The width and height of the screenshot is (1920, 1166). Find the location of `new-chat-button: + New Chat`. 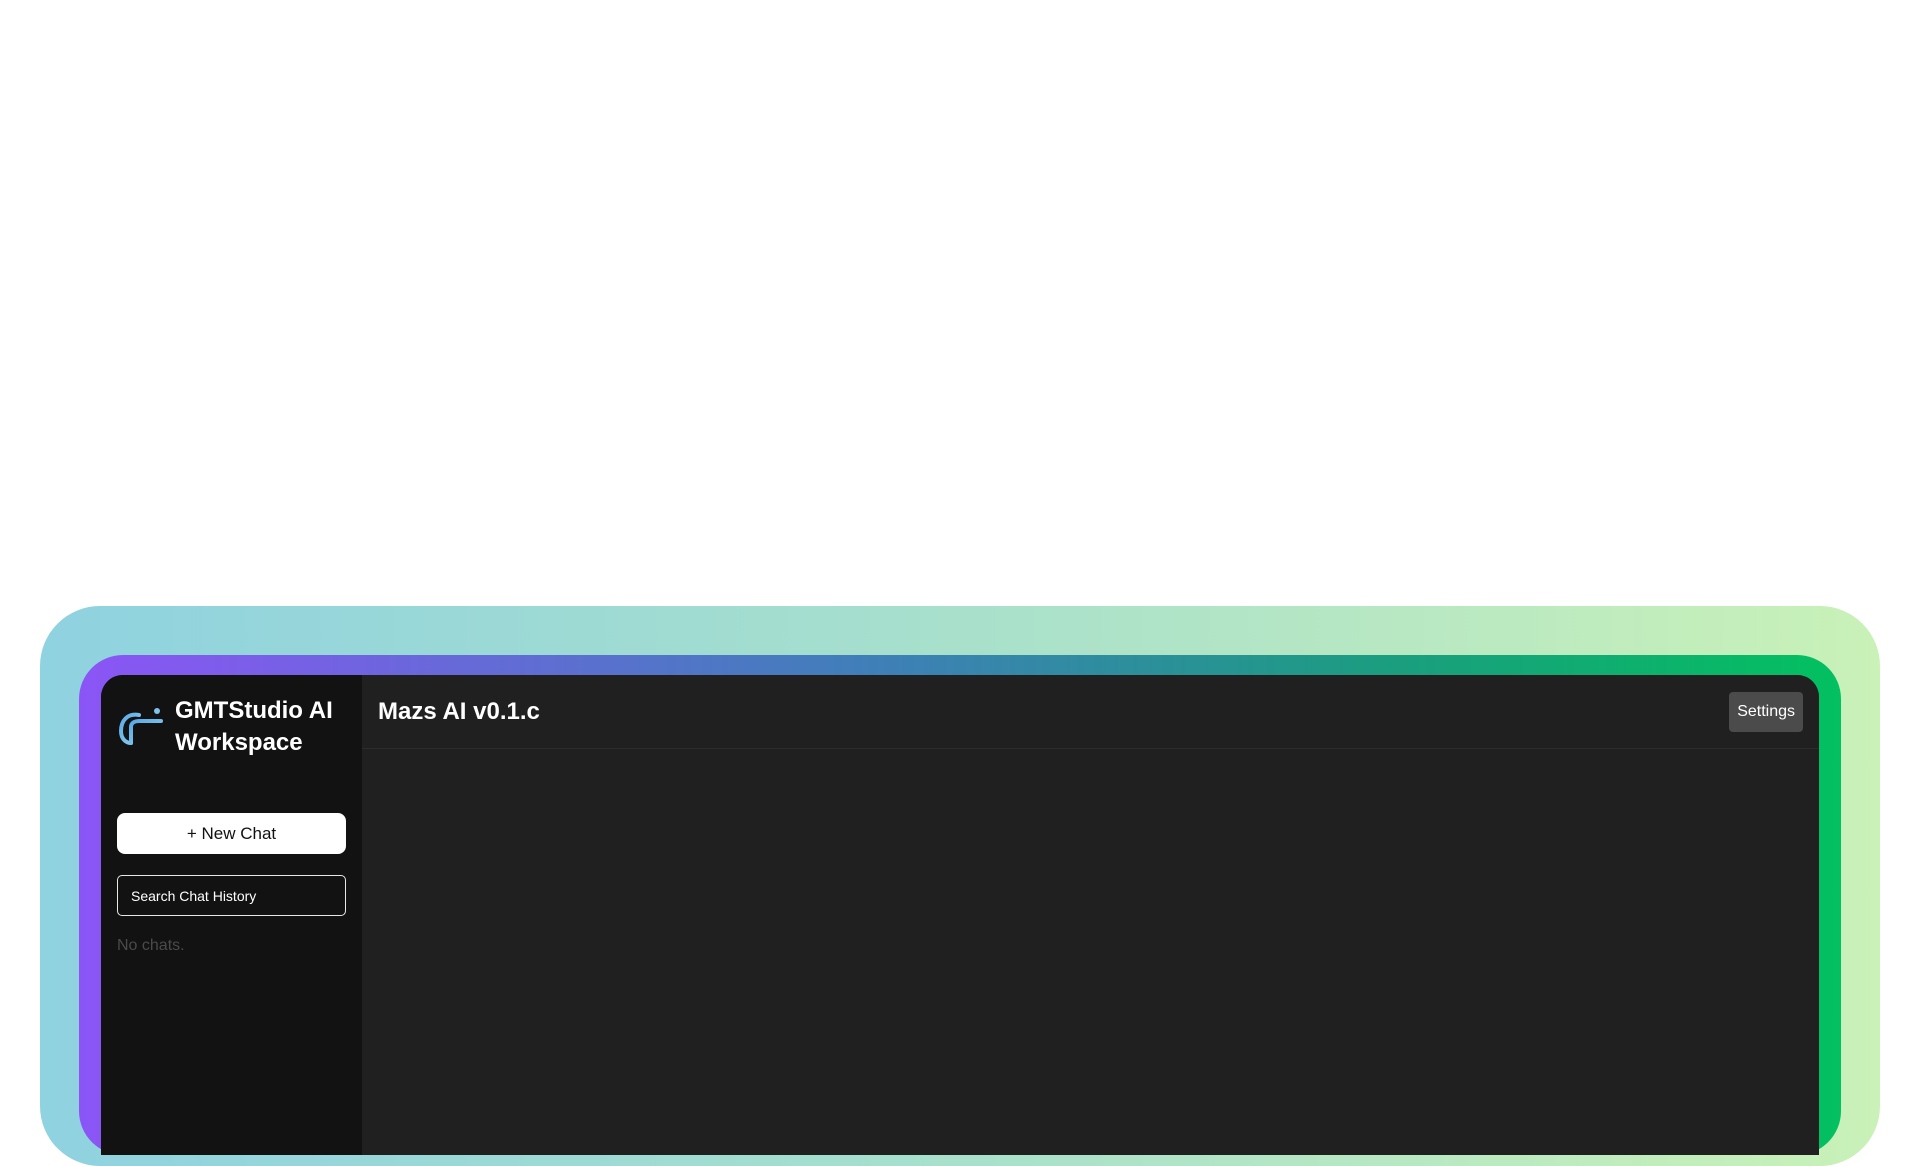

new-chat-button: + New Chat is located at coordinates (231, 833).